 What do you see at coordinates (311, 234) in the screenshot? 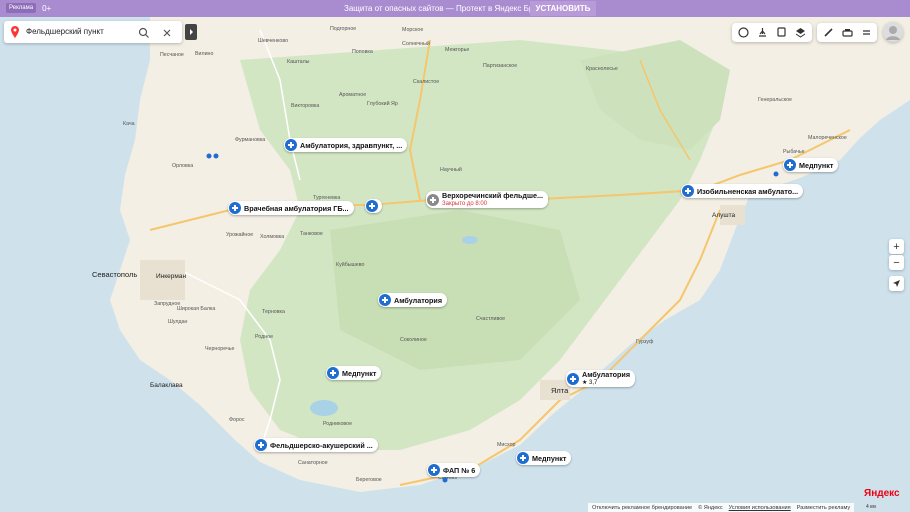
I see `place-label: Танковое` at bounding box center [311, 234].